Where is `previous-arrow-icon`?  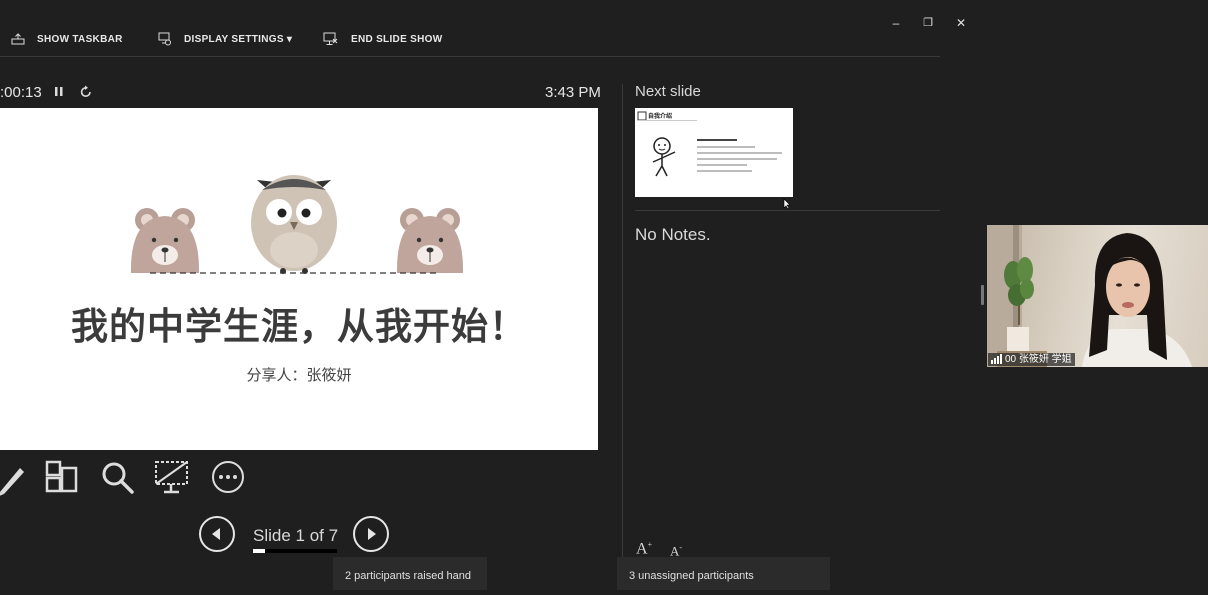
previous-arrow-icon is located at coordinates (216, 534).